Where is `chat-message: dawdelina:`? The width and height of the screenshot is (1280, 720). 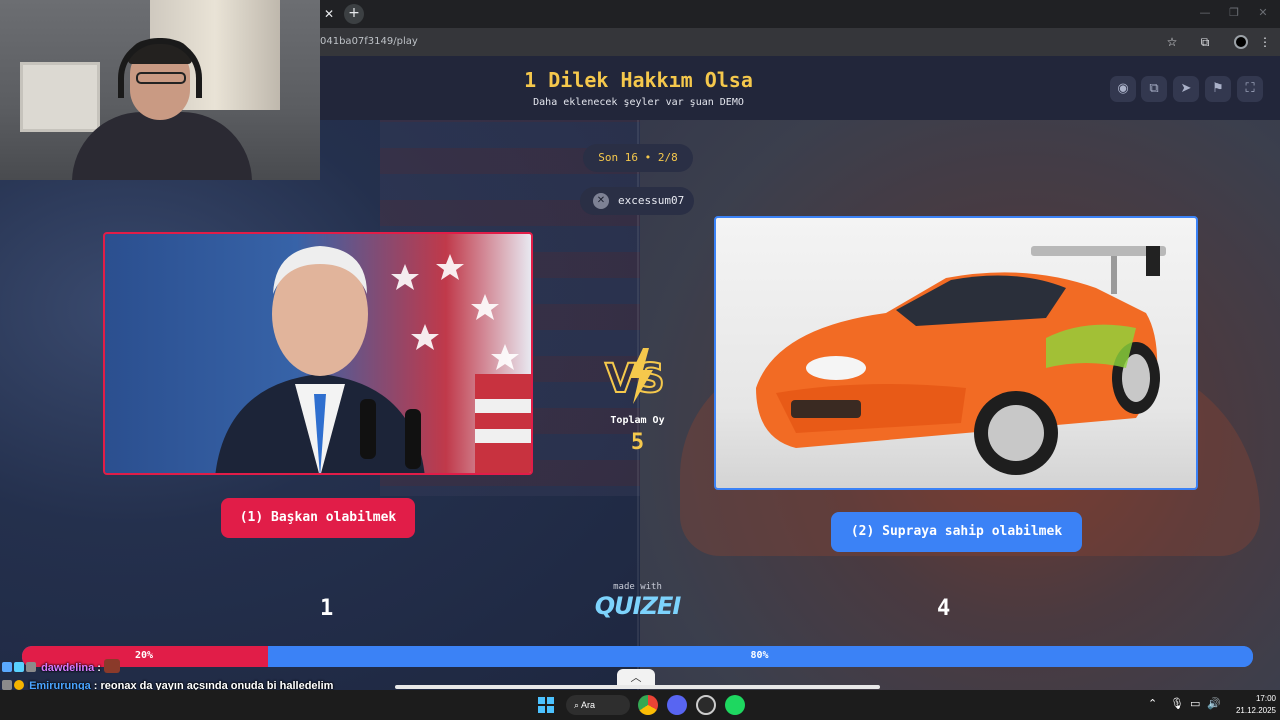
chat-message: dawdelina: is located at coordinates (212, 669).